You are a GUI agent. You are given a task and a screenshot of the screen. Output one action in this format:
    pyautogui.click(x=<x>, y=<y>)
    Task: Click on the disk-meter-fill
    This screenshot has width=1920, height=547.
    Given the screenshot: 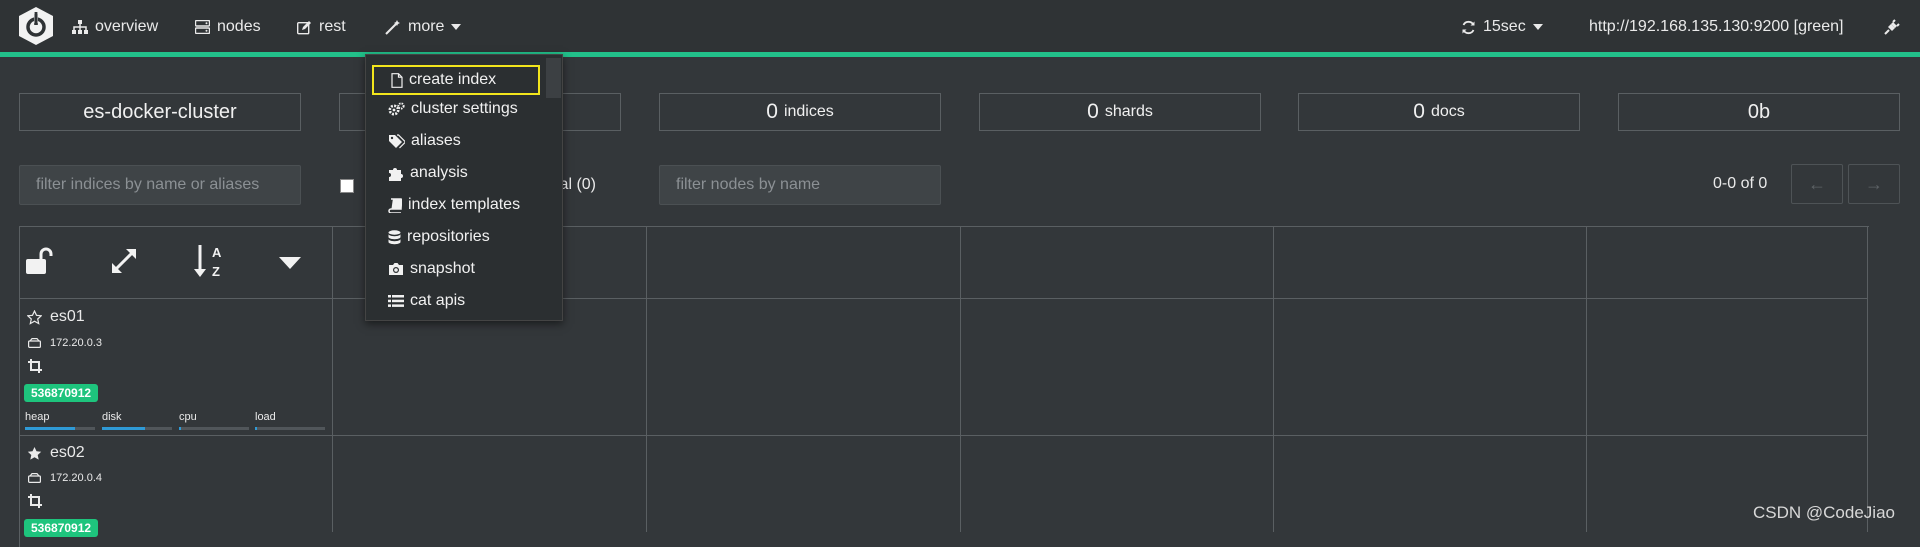 What is the action you would take?
    pyautogui.click(x=124, y=428)
    